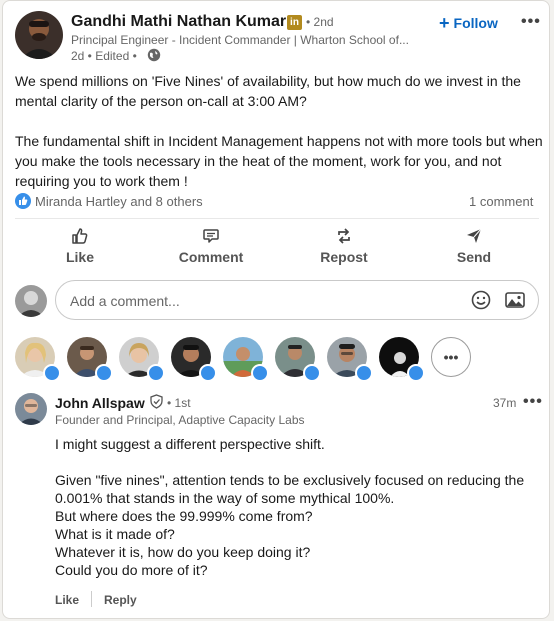  What do you see at coordinates (120, 600) in the screenshot?
I see `comment-reply-button: Reply` at bounding box center [120, 600].